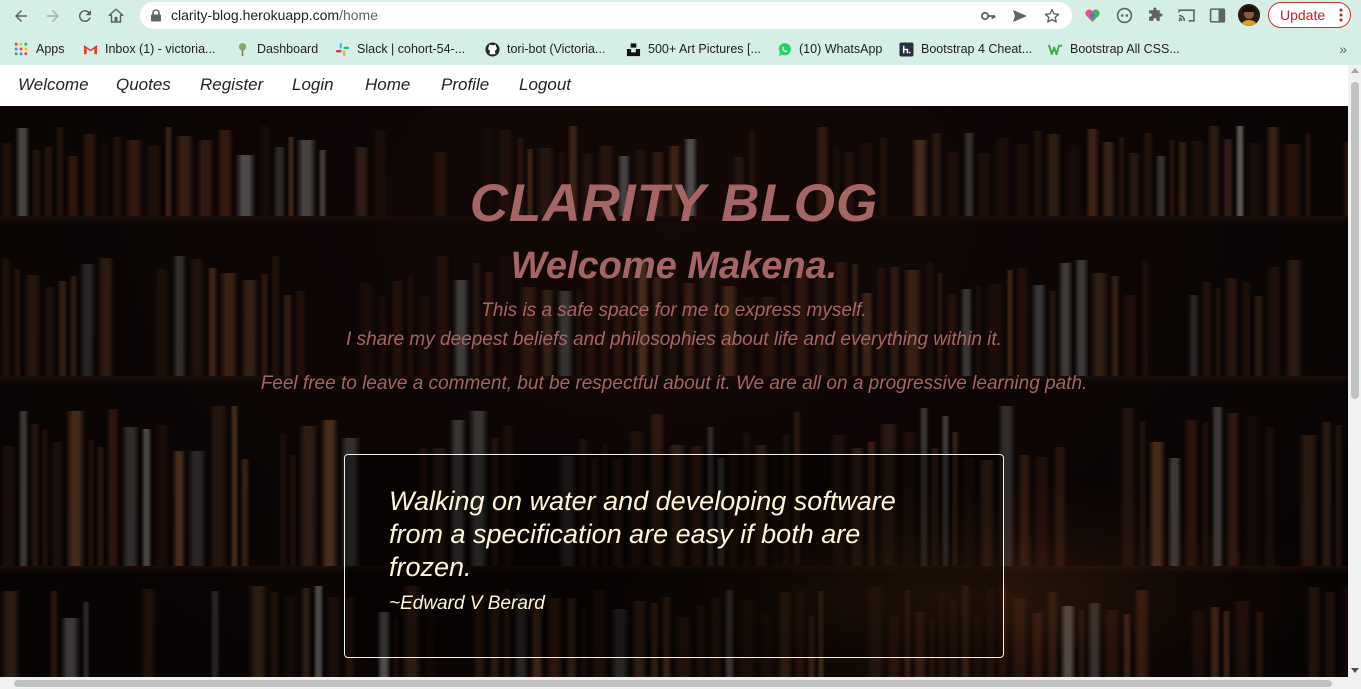 This screenshot has height=689, width=1361. I want to click on bookmark-label: Apps, so click(50, 49).